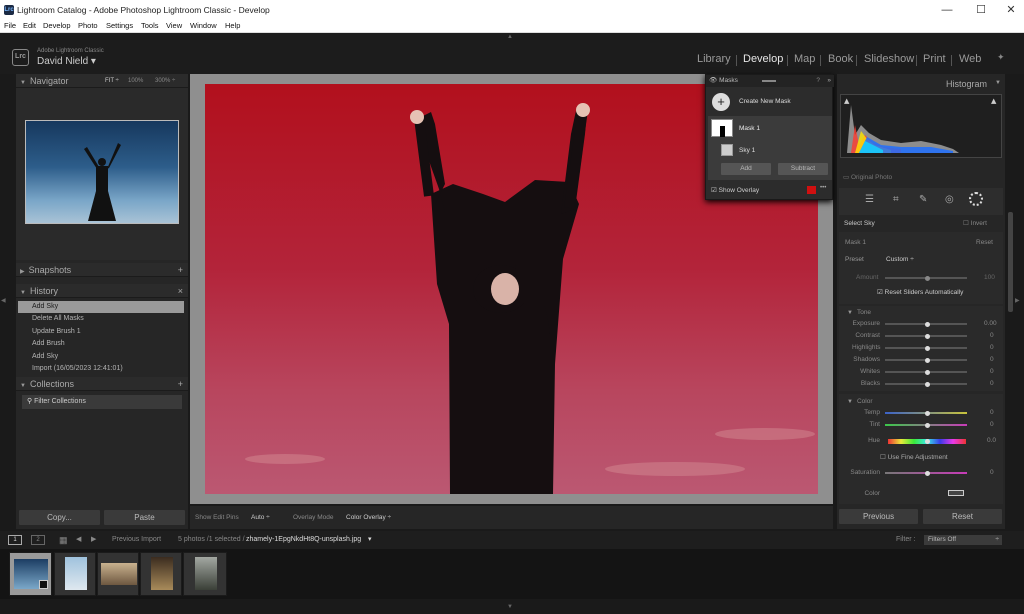 The height and width of the screenshot is (614, 1024). Describe the element at coordinates (727, 150) in the screenshot. I see `sky-component-icon` at that location.